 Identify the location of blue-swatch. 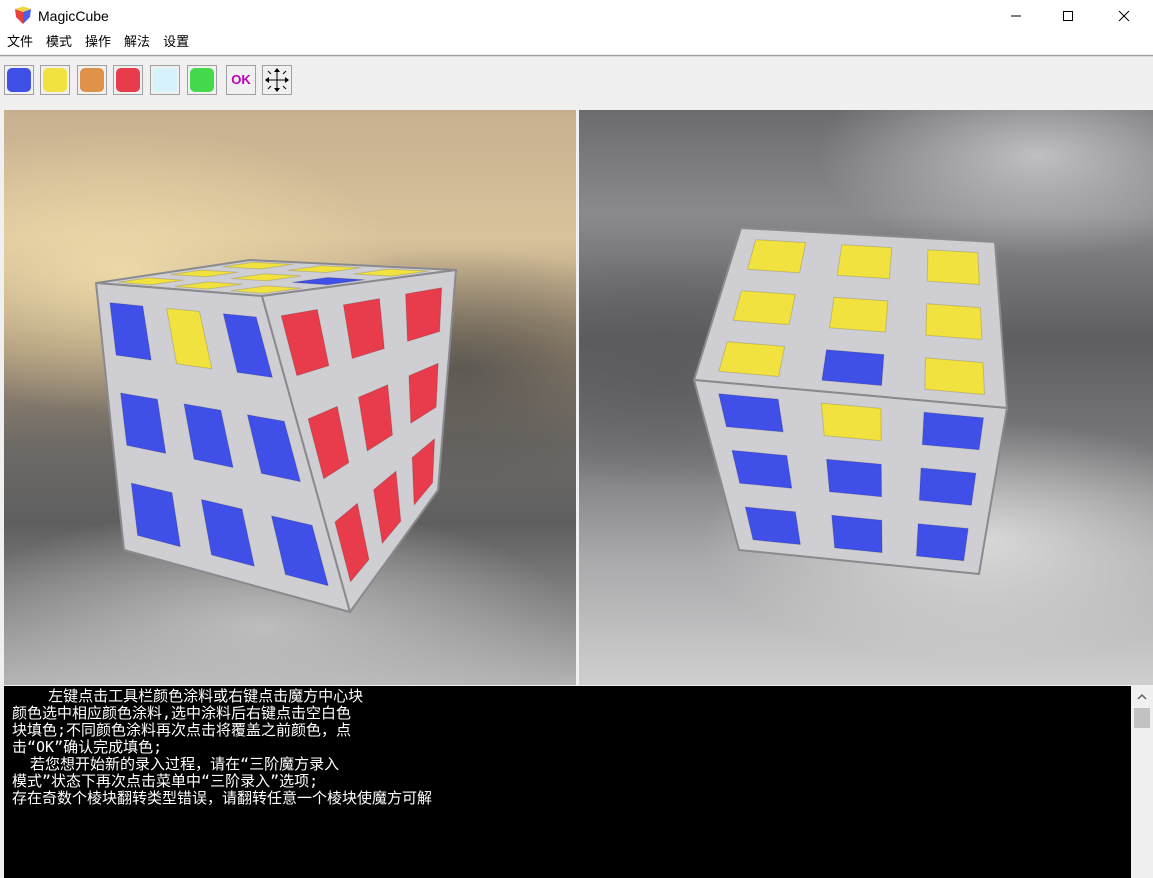
(19, 80).